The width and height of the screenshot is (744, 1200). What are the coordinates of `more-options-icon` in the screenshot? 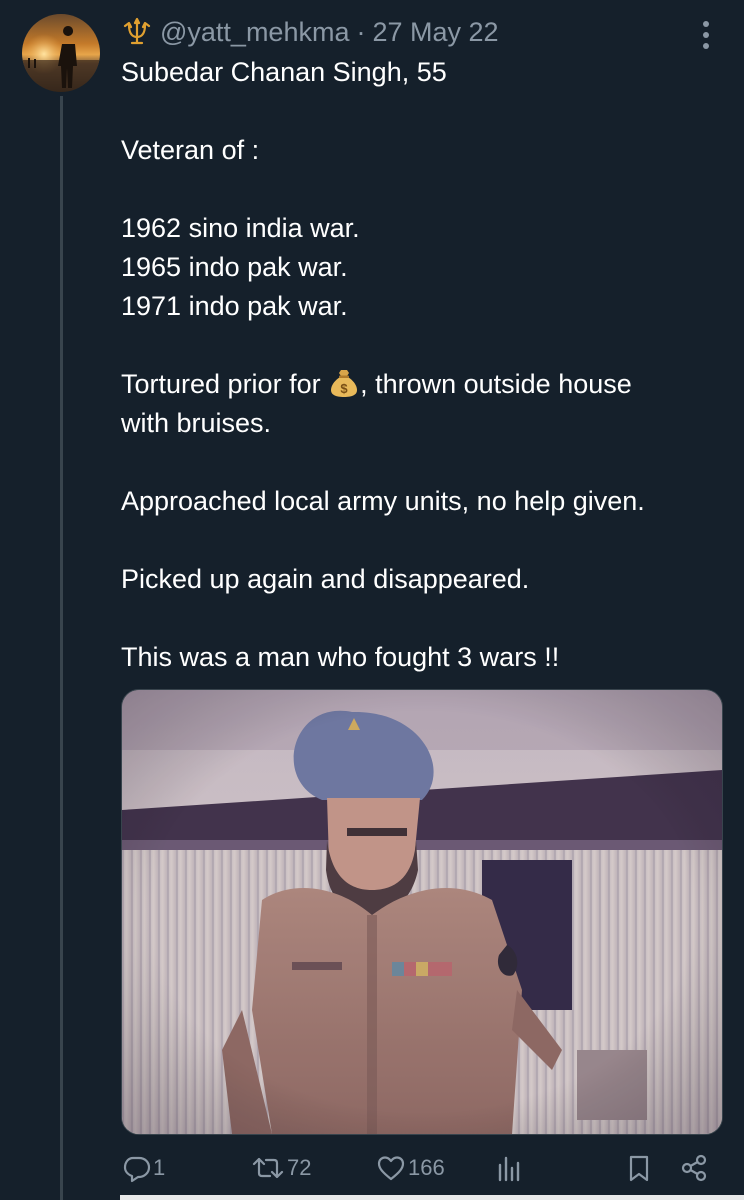 It's located at (706, 35).